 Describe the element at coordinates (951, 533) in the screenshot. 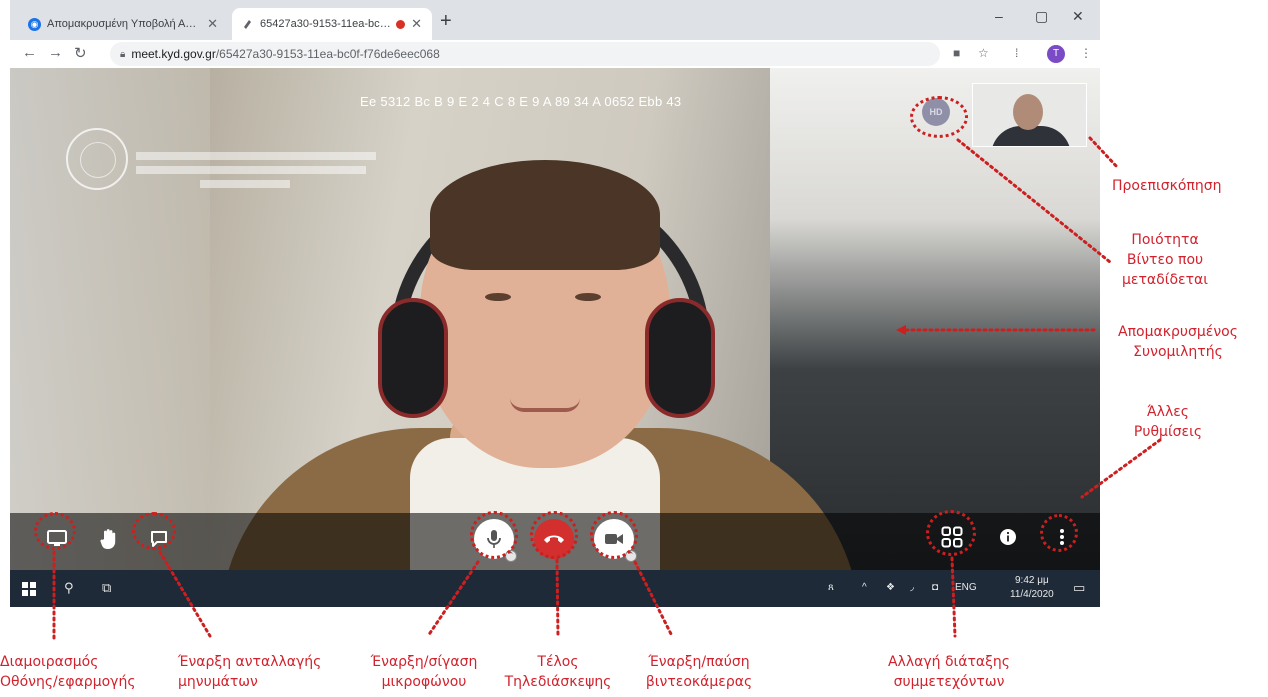

I see `annotation-ring-layout` at that location.